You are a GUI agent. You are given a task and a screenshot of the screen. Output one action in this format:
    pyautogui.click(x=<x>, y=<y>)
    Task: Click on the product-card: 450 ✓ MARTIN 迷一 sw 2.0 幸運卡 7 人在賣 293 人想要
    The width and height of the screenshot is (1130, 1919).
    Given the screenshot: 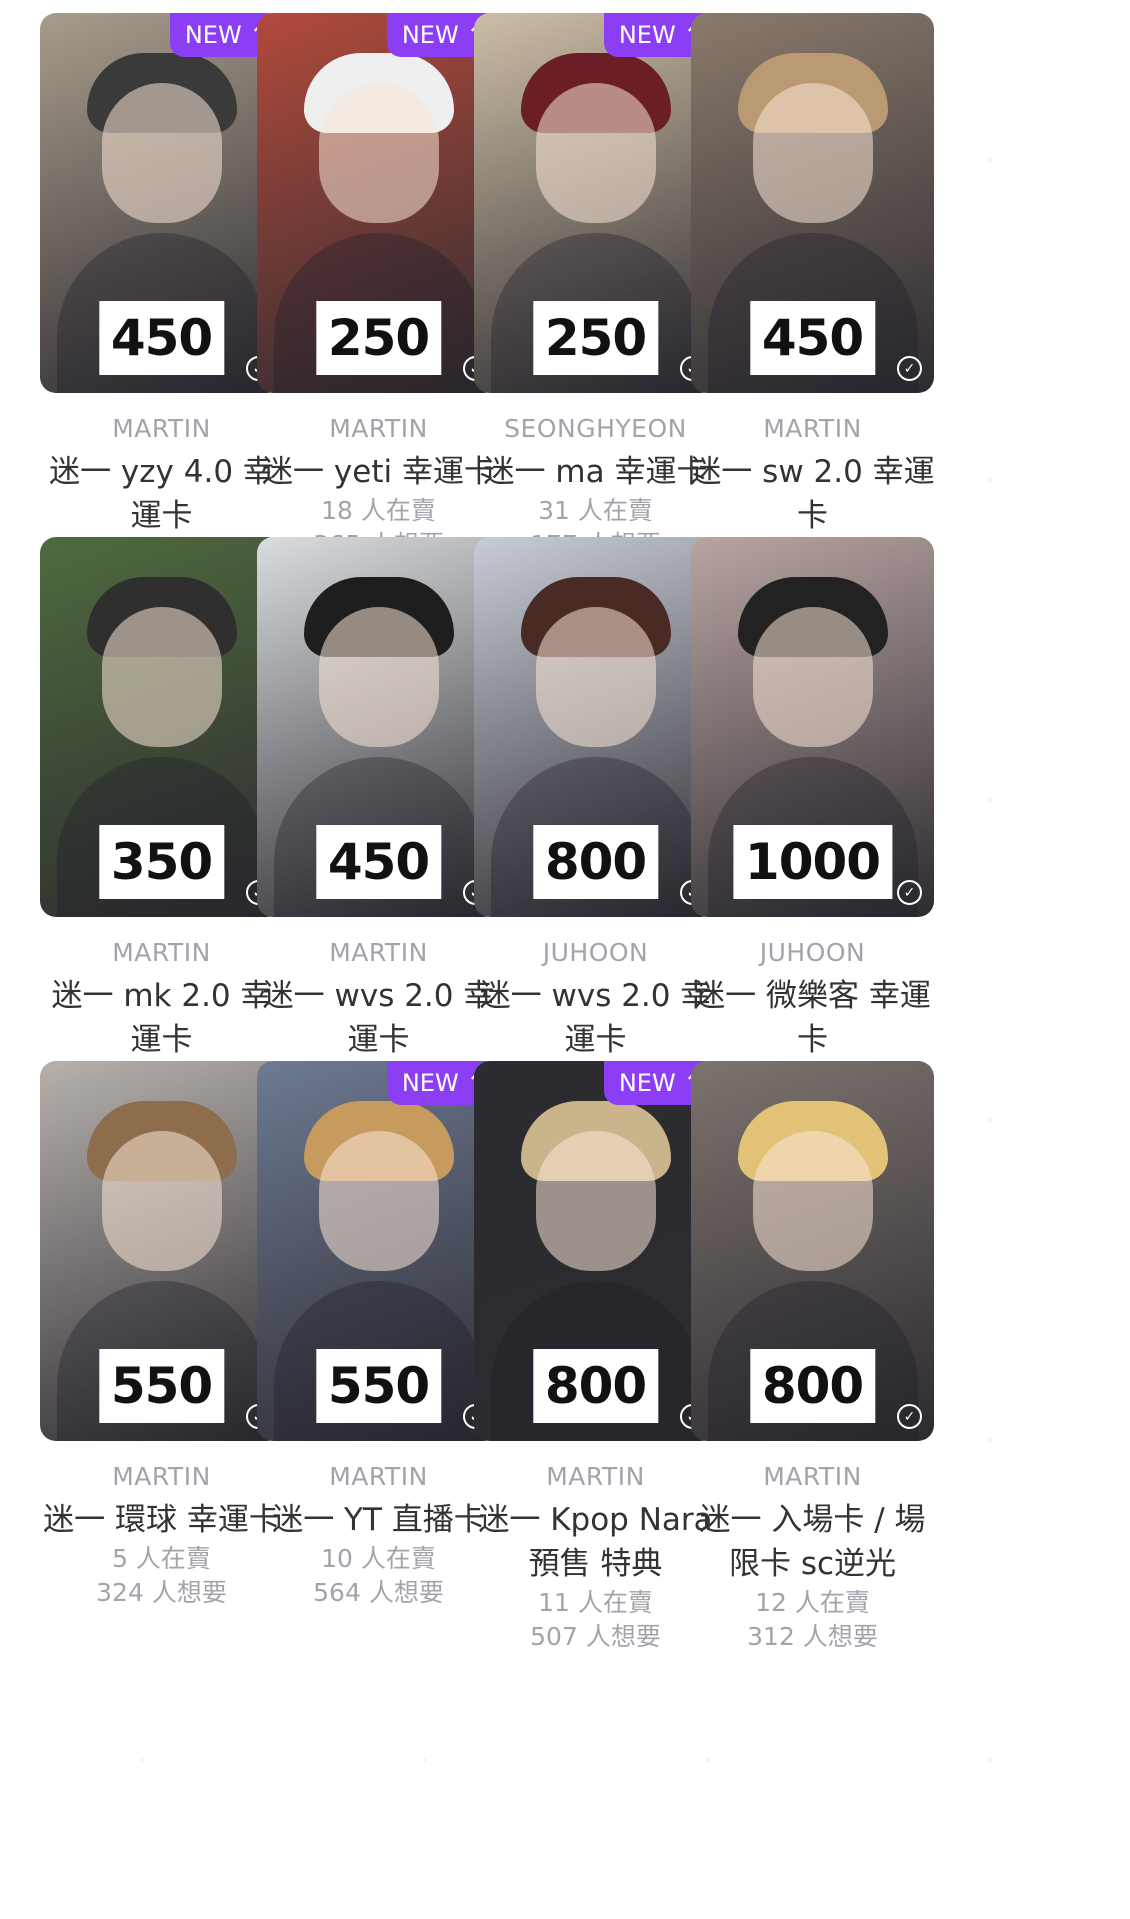 What is the action you would take?
    pyautogui.click(x=812, y=309)
    